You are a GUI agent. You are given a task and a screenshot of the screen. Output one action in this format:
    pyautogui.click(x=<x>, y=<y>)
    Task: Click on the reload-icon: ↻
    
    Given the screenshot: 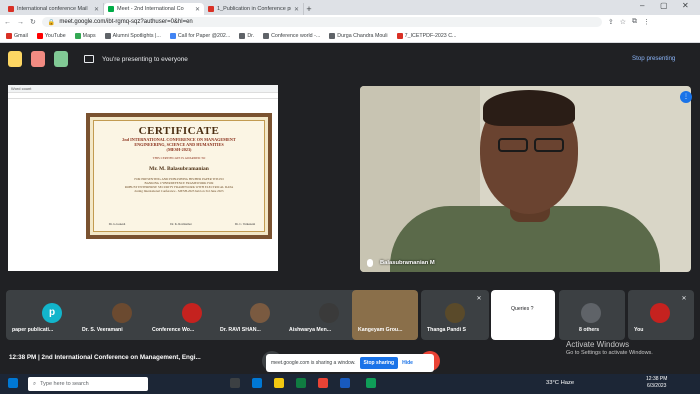 What is the action you would take?
    pyautogui.click(x=33, y=22)
    